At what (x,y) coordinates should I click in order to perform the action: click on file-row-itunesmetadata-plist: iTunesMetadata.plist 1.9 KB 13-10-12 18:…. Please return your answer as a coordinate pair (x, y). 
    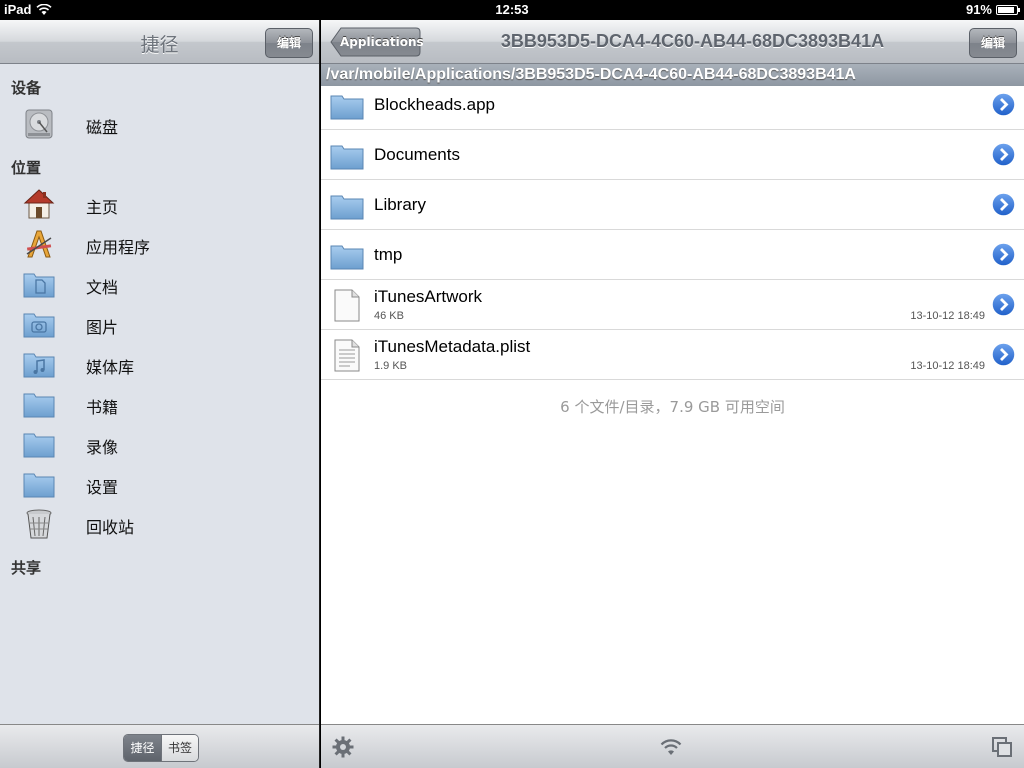
    Looking at the image, I should click on (672, 355).